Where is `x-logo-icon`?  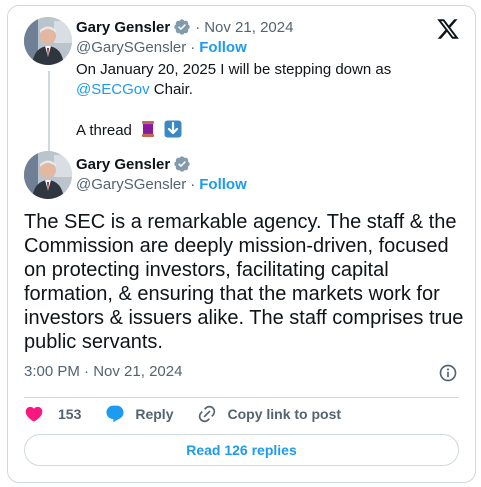 x-logo-icon is located at coordinates (448, 29).